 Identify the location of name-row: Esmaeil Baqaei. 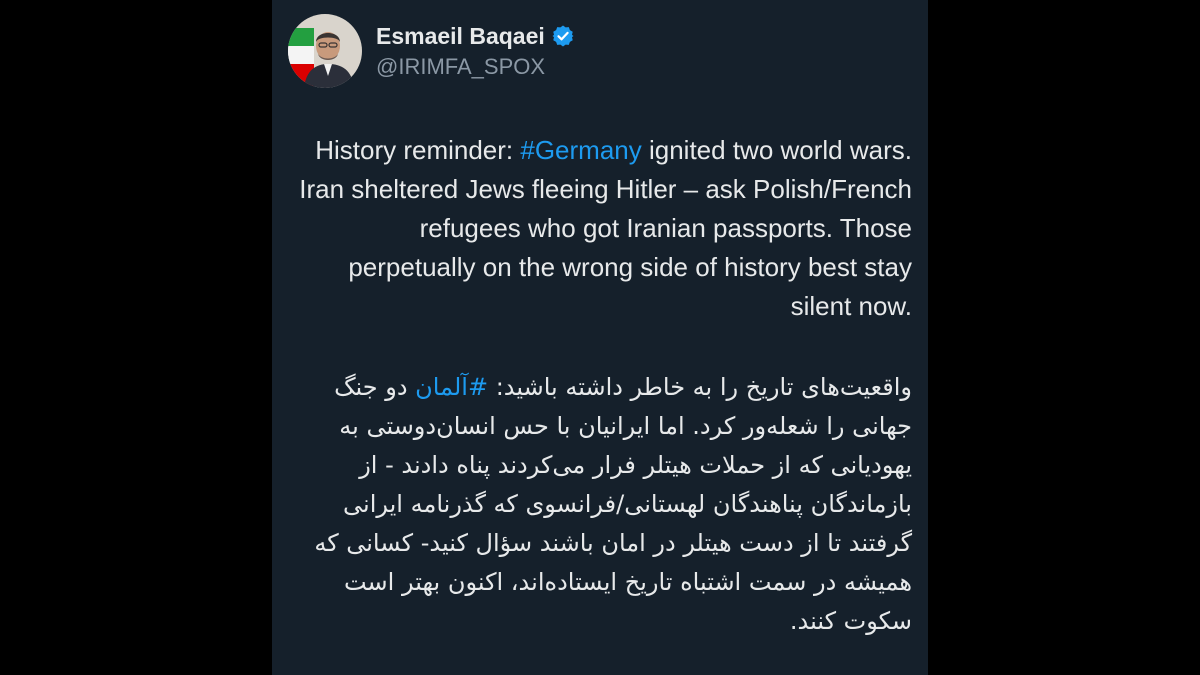
(475, 36).